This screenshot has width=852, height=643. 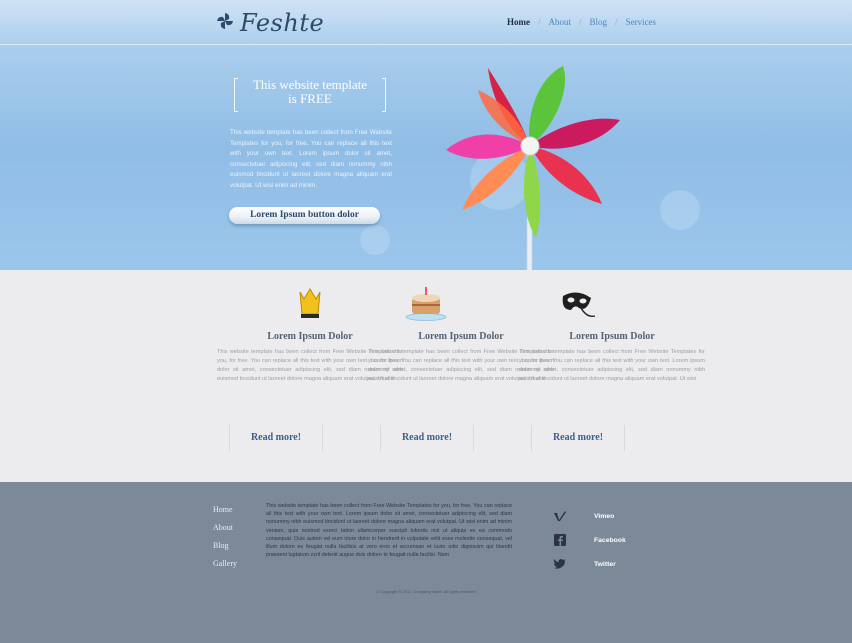 I want to click on twitter-icon, so click(x=560, y=564).